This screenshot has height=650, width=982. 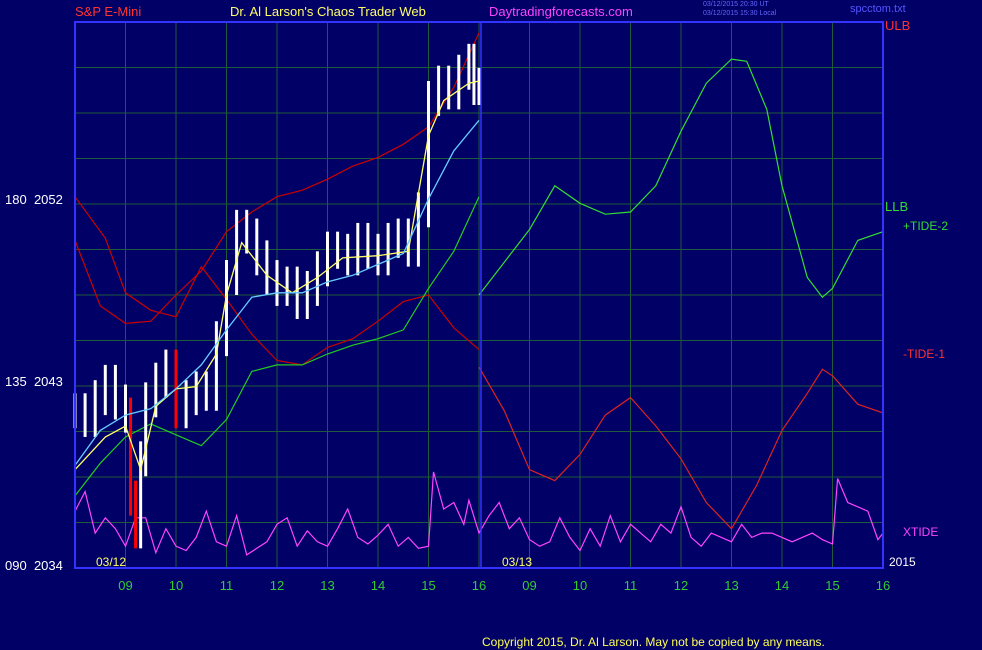 What do you see at coordinates (34, 199) in the screenshot?
I see `y-tick-label: 180 2052` at bounding box center [34, 199].